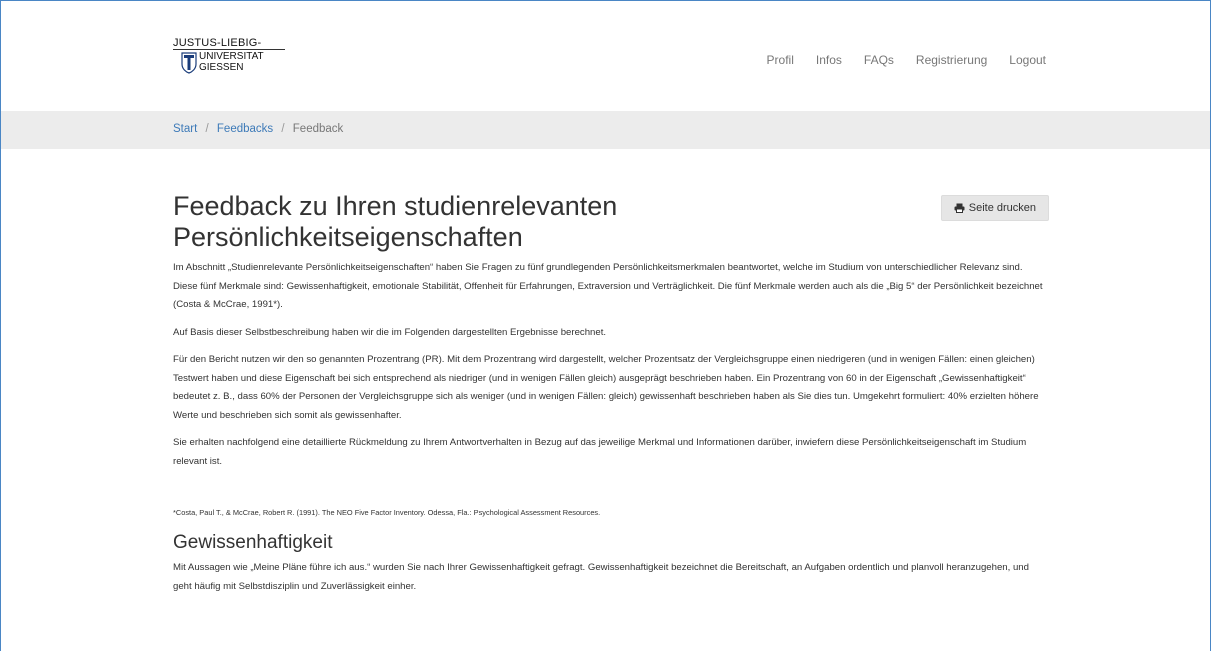 Image resolution: width=1213 pixels, height=651 pixels. I want to click on print-button: Seite drucken, so click(994, 208).